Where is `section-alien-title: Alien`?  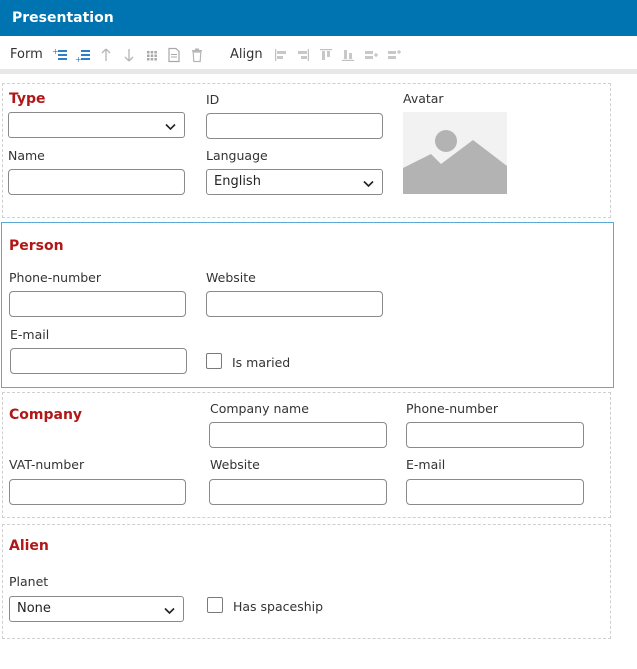 section-alien-title: Alien is located at coordinates (29, 546).